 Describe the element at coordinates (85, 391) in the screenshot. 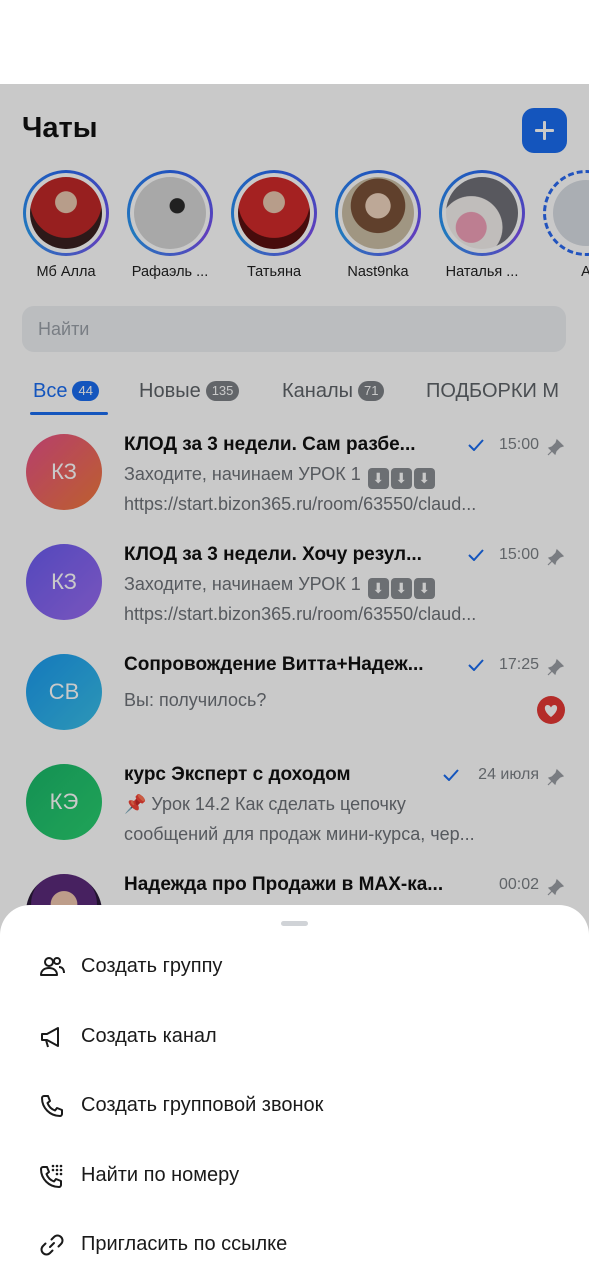

I see `tab-badge: 44` at that location.